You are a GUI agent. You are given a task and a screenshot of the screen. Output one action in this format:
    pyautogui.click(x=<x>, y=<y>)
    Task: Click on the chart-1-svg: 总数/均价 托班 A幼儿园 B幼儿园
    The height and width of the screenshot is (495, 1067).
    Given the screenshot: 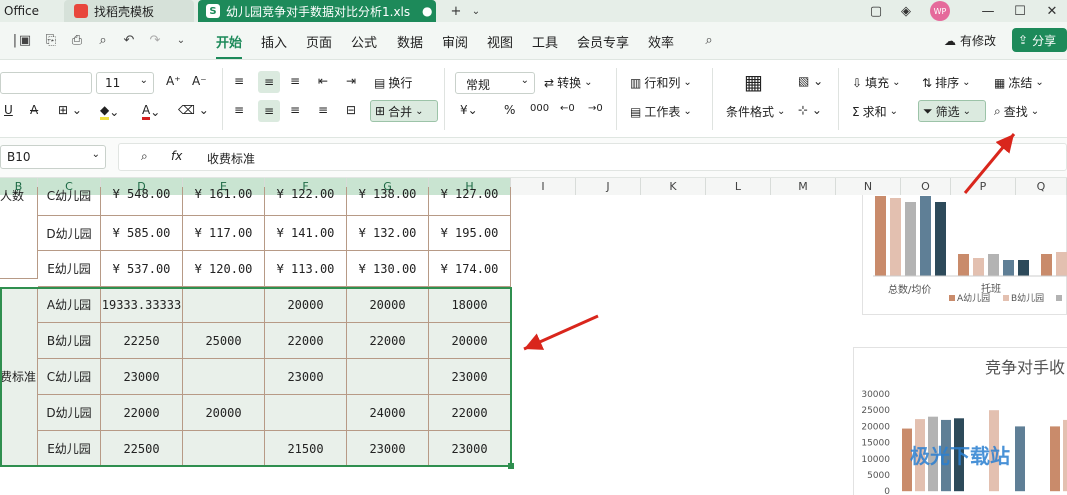 What is the action you would take?
    pyautogui.click(x=970, y=250)
    